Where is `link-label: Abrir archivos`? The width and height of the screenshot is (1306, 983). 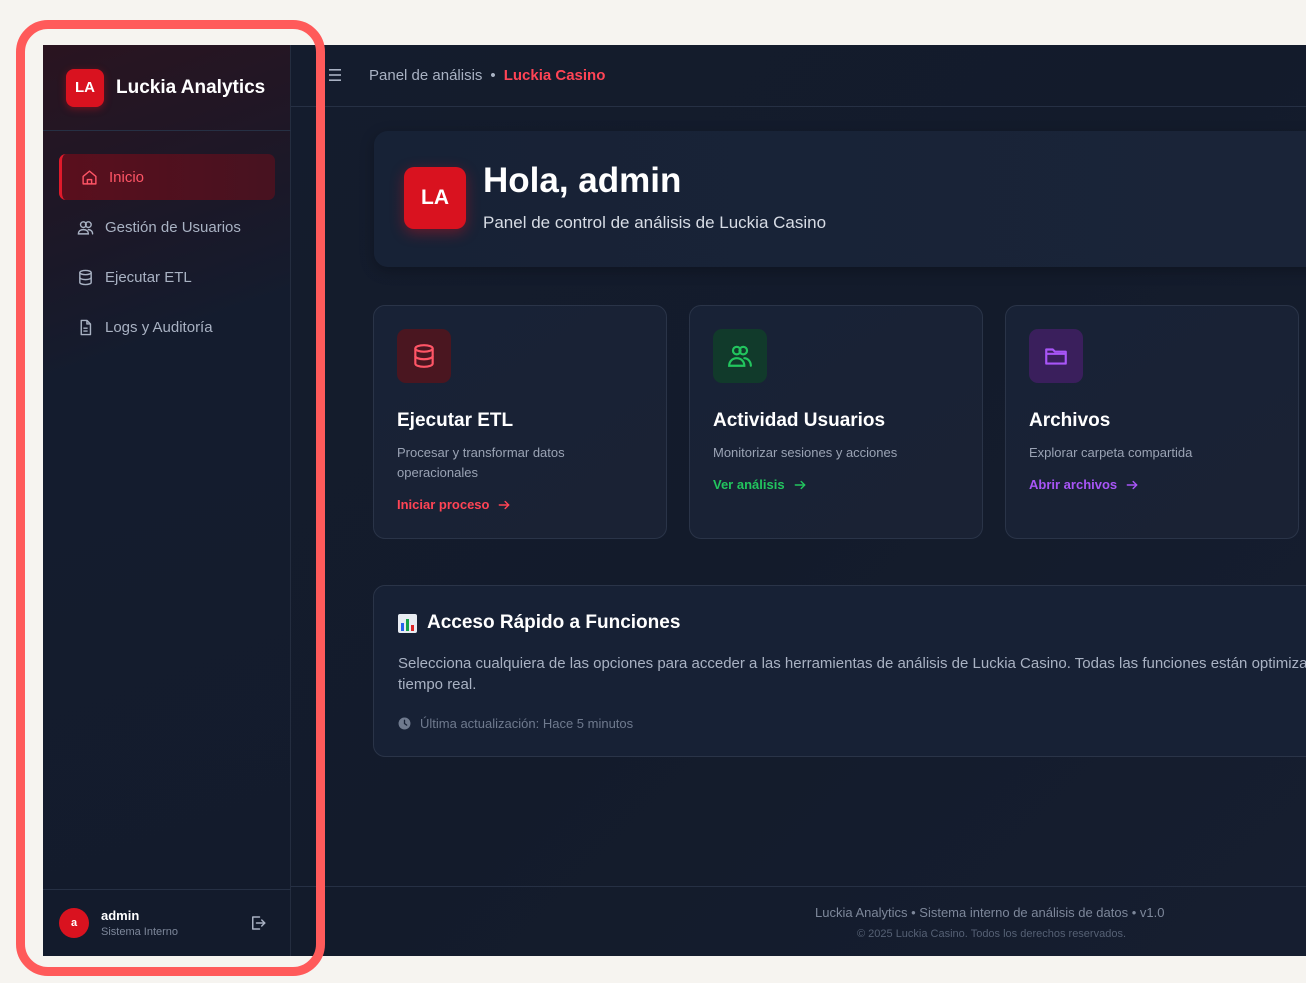
link-label: Abrir archivos is located at coordinates (1073, 484).